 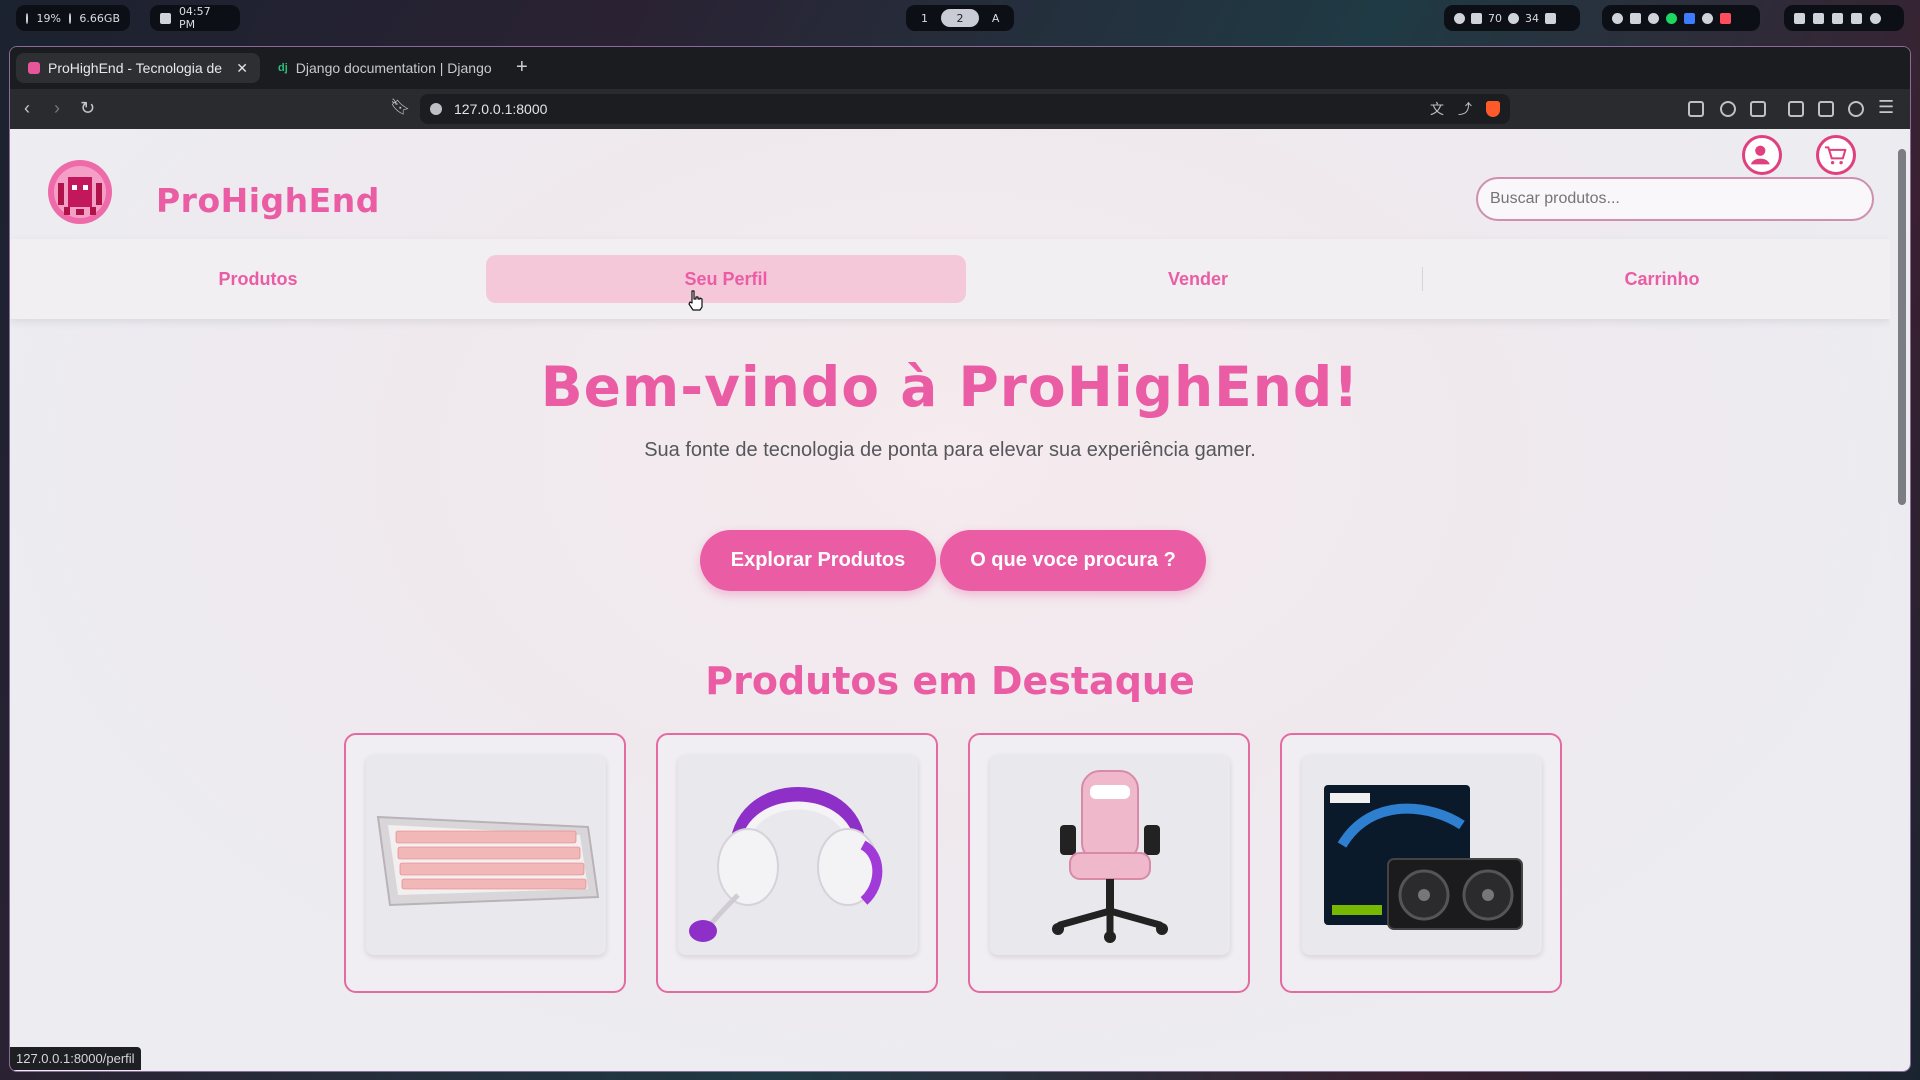 What do you see at coordinates (695, 300) in the screenshot?
I see `hand-cursor-icon` at bounding box center [695, 300].